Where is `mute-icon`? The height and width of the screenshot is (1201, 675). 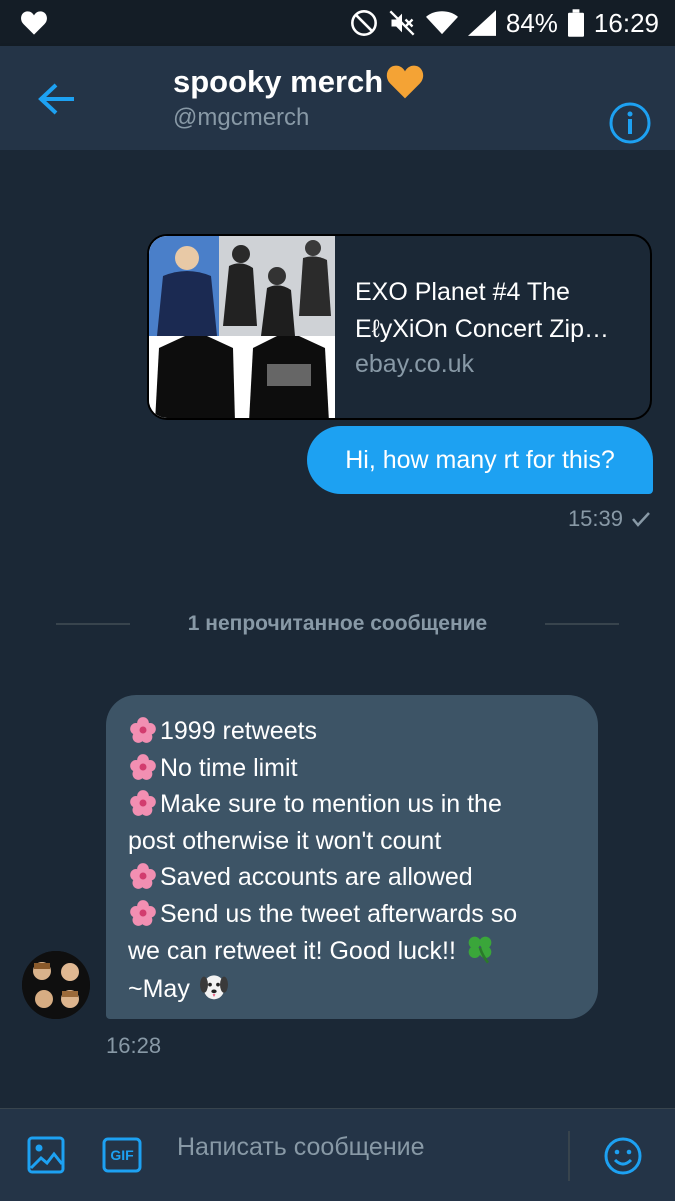 mute-icon is located at coordinates (402, 23).